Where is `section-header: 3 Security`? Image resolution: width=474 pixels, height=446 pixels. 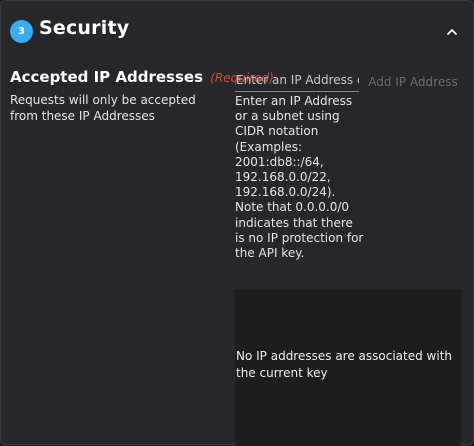 section-header: 3 Security is located at coordinates (237, 32).